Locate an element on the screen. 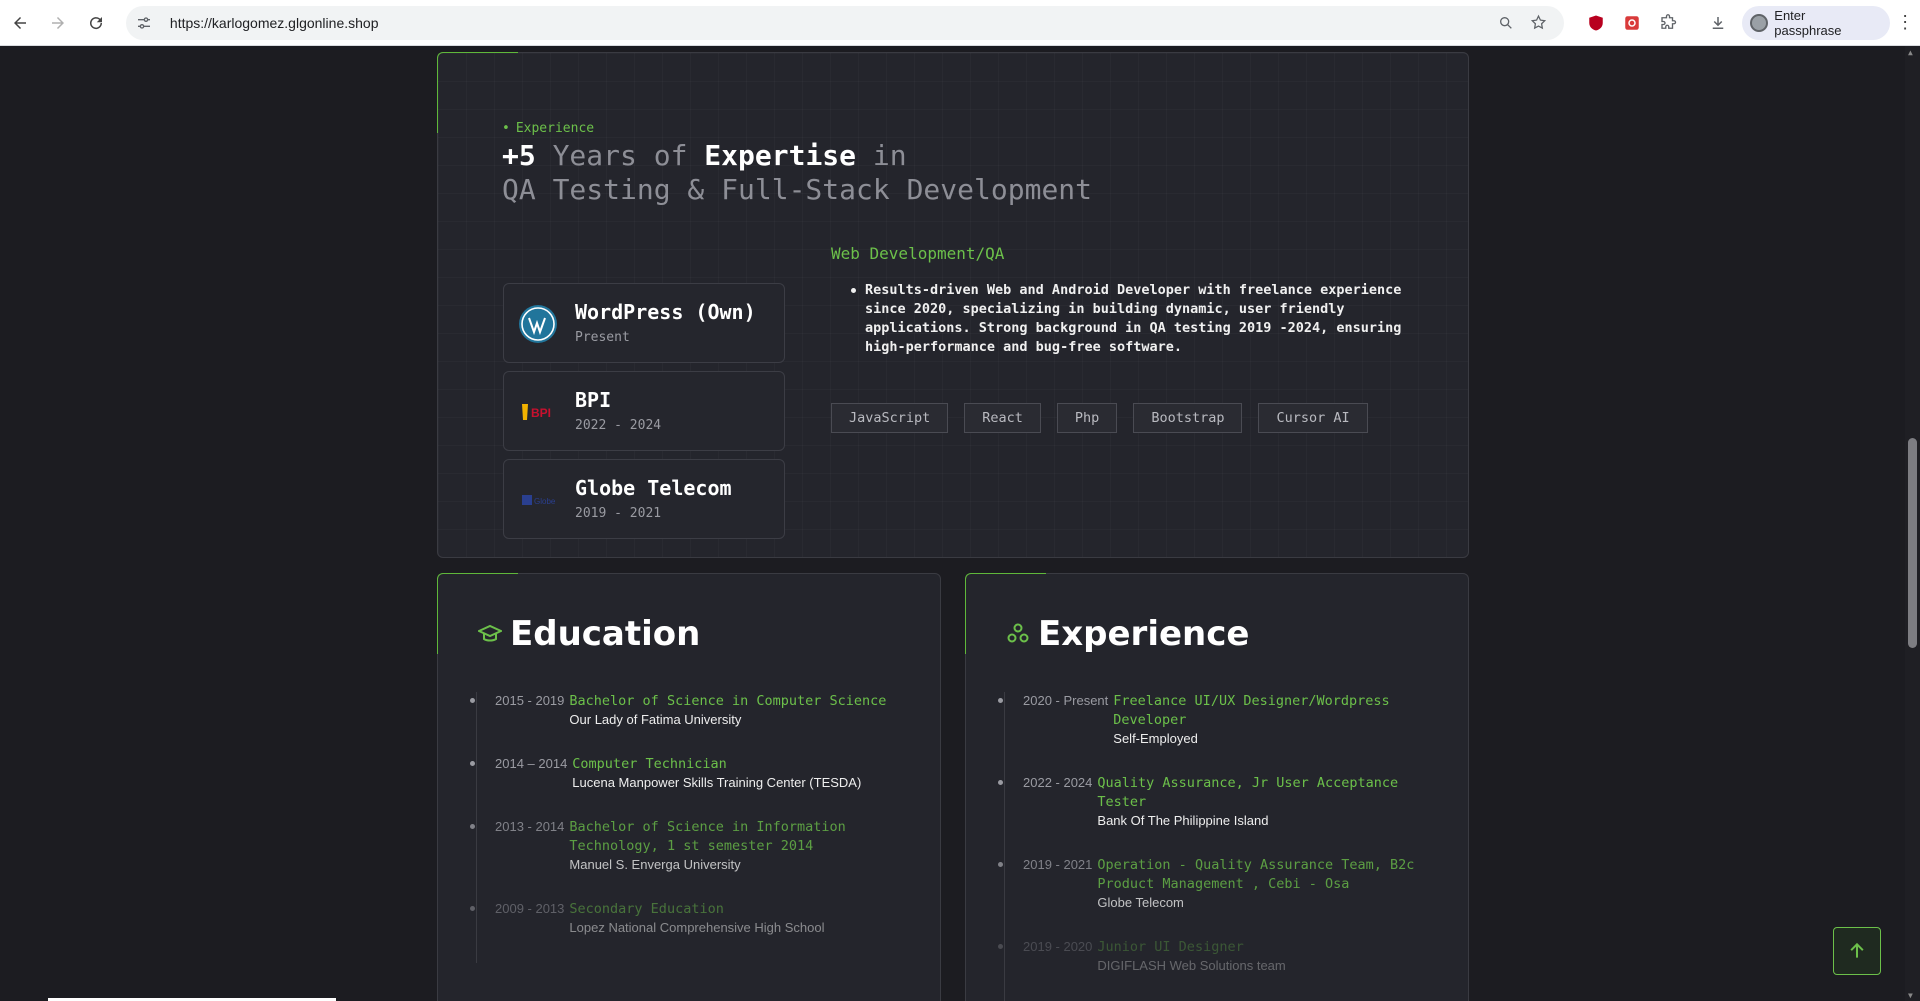  back-to-top-button is located at coordinates (1857, 951).